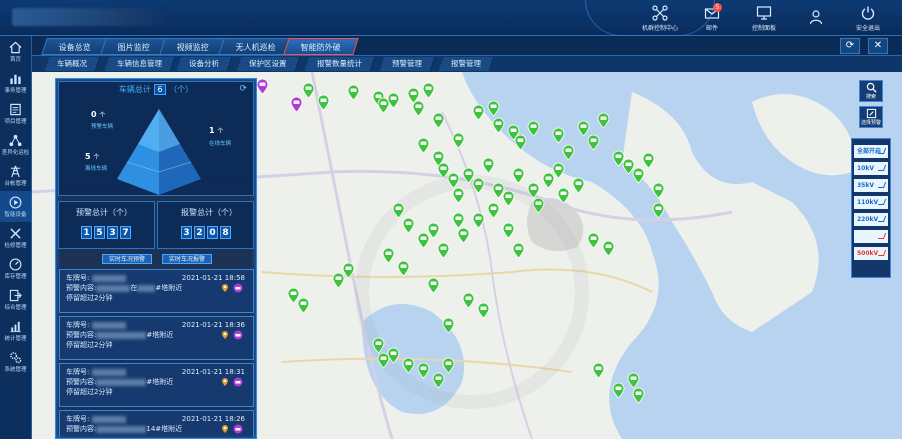 The height and width of the screenshot is (439, 902). What do you see at coordinates (15, 113) in the screenshot?
I see `nav-item-projects: 项目管理` at bounding box center [15, 113].